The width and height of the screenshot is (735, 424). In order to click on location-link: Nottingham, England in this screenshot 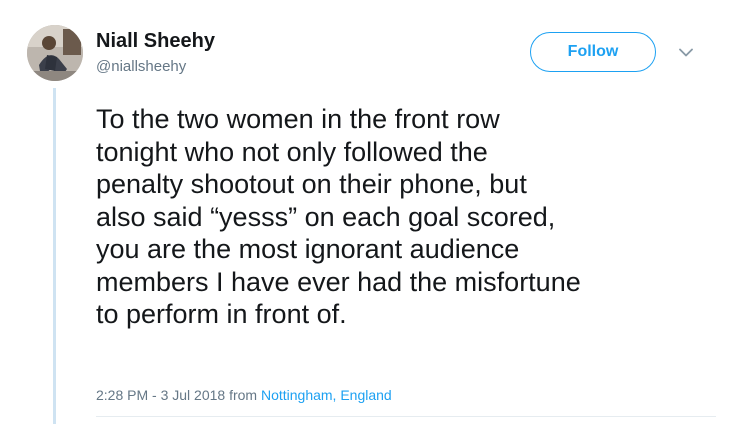, I will do `click(326, 395)`.